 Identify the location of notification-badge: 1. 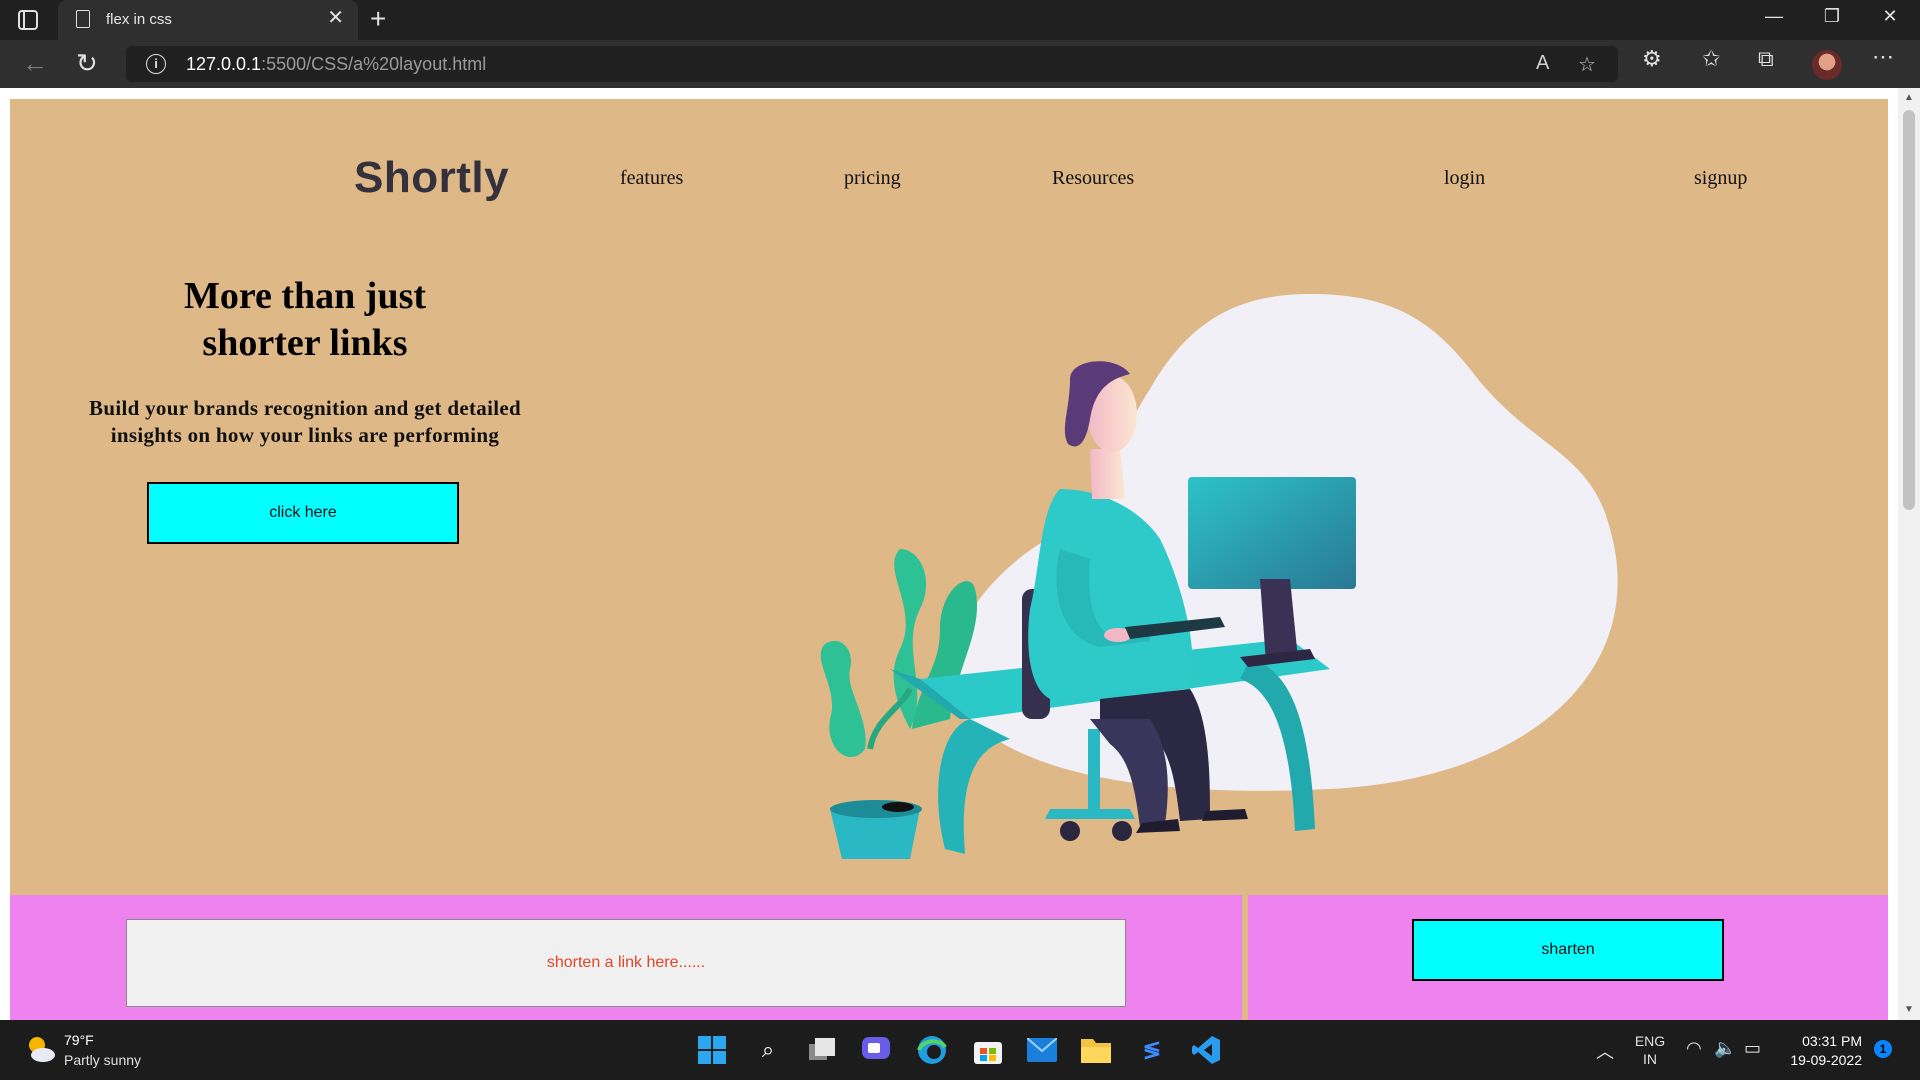
(1883, 1049).